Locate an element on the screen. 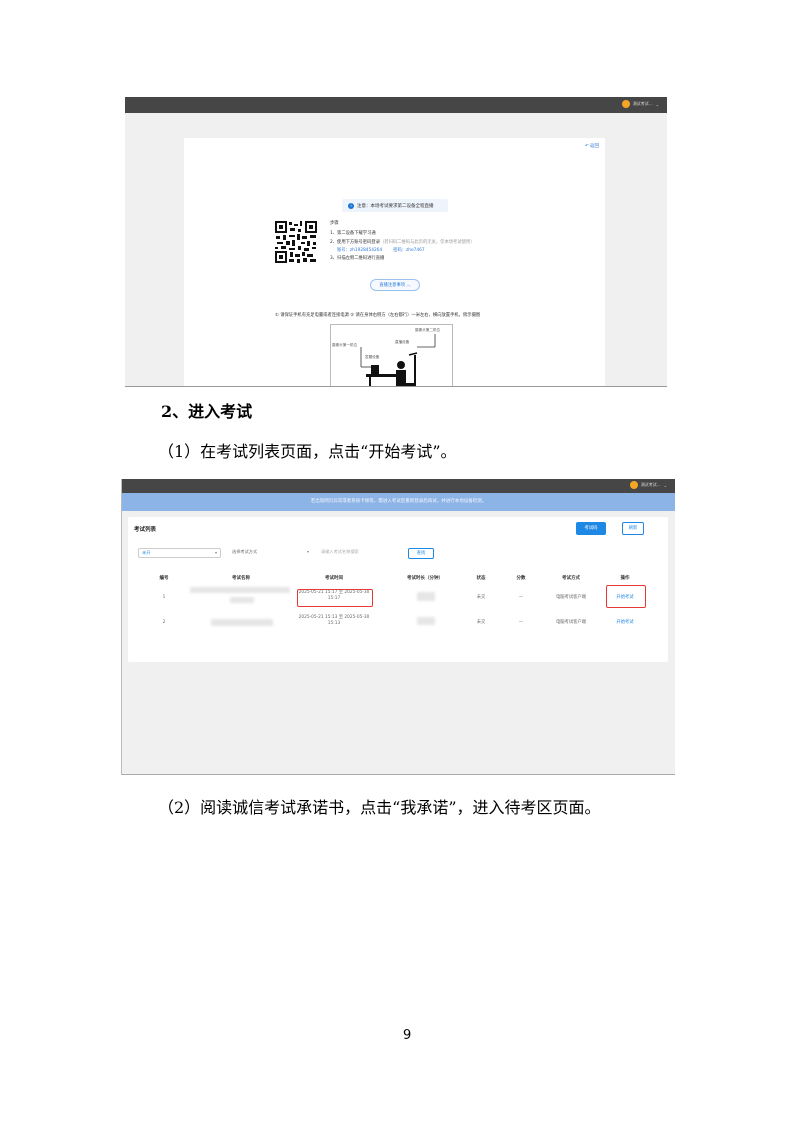  live-notes-toggle-button: 直播注意事项 ︿ is located at coordinates (395, 285).